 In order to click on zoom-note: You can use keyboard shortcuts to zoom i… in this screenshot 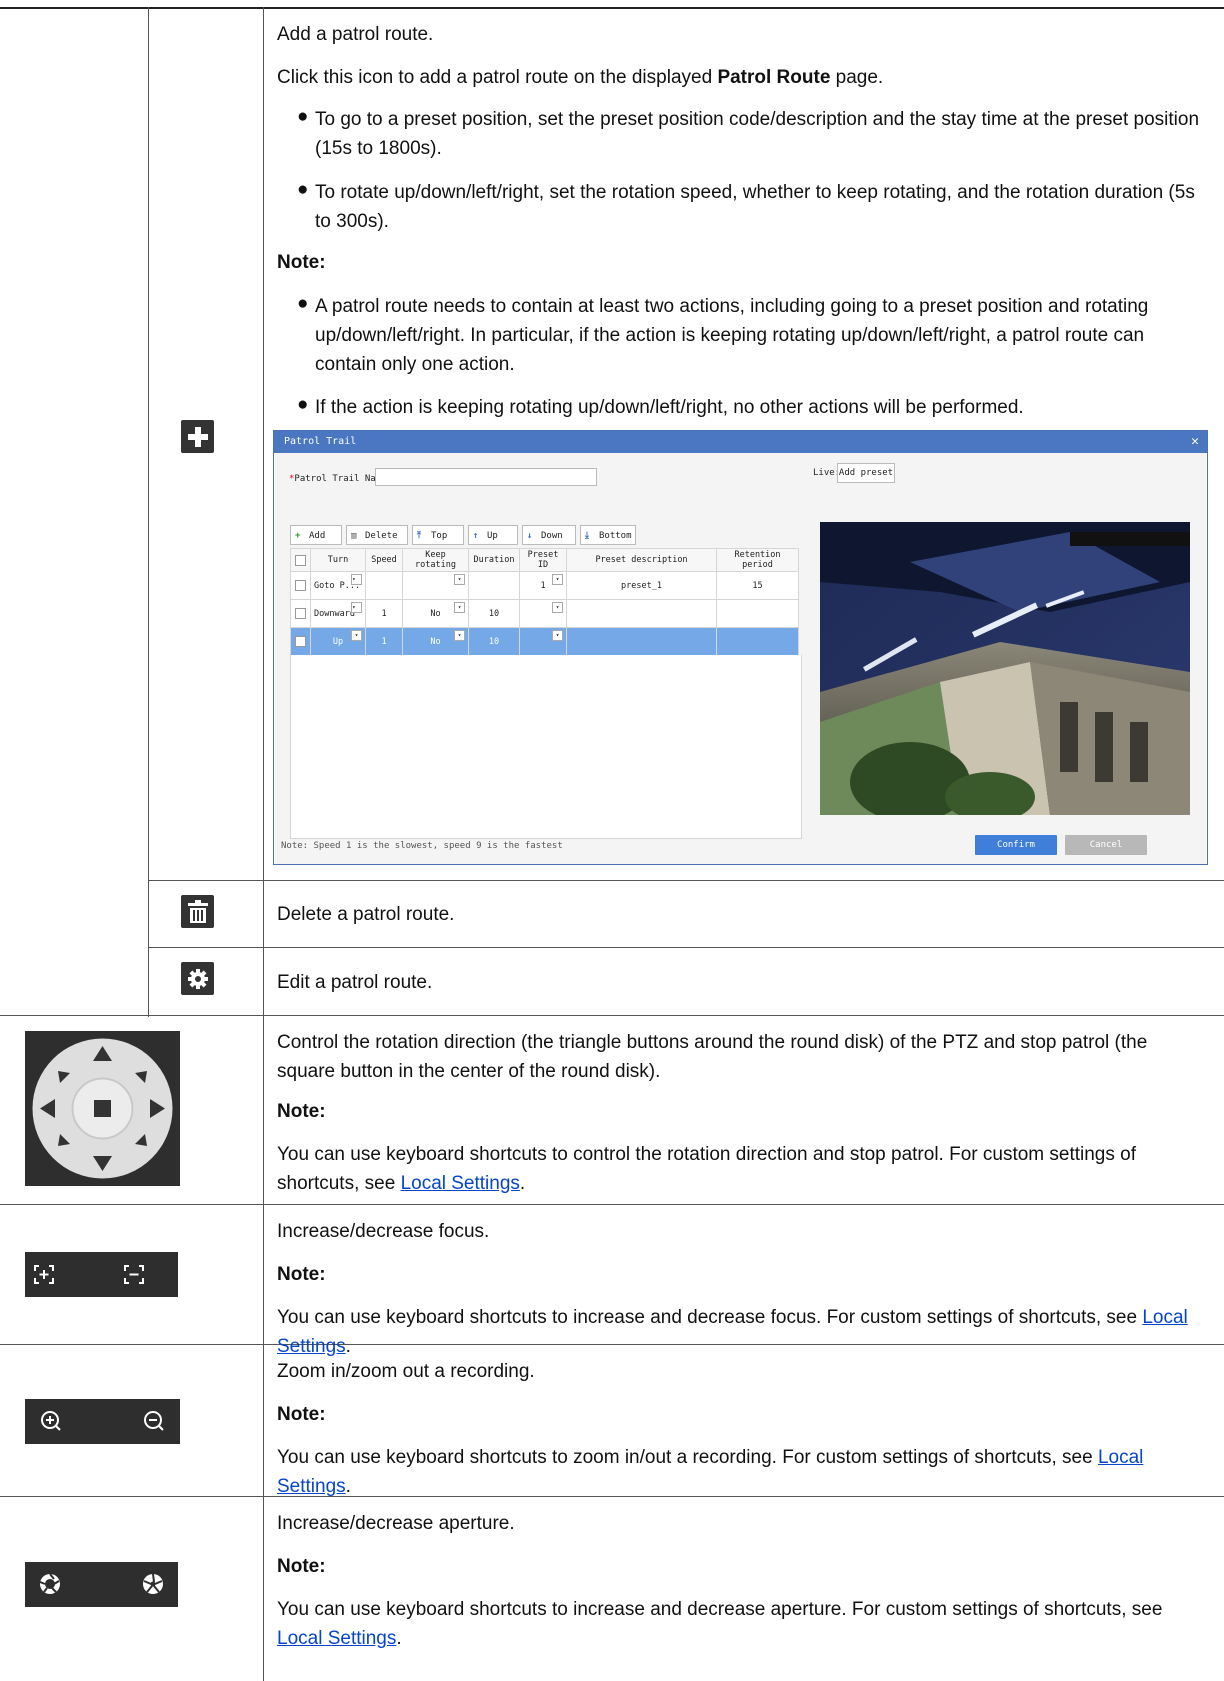, I will do `click(710, 1472)`.